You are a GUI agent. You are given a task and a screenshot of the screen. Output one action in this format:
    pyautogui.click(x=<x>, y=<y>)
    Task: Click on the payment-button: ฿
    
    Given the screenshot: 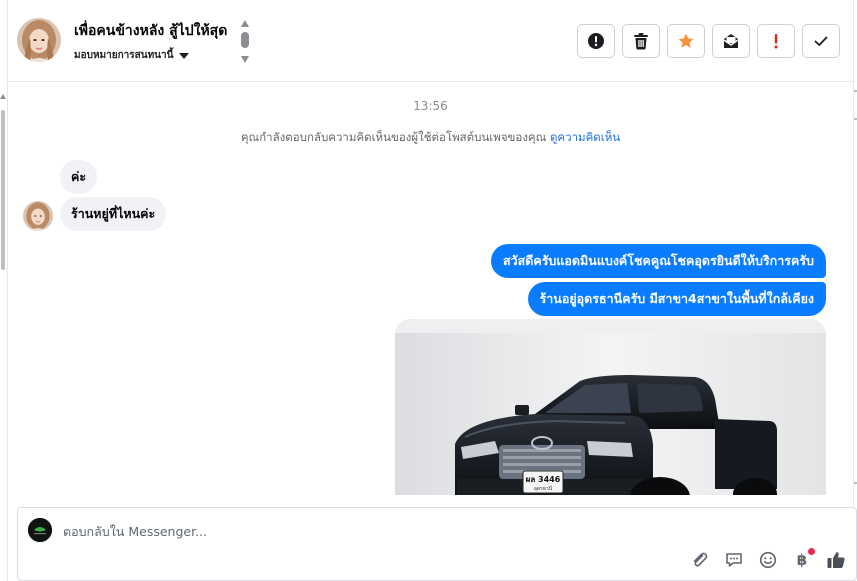 What is the action you would take?
    pyautogui.click(x=803, y=559)
    